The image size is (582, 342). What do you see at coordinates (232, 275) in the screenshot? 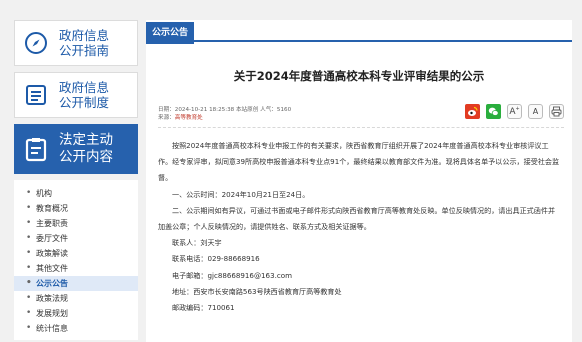
I see `contact-email: 电子邮箱：gjc88668916@163.com` at bounding box center [232, 275].